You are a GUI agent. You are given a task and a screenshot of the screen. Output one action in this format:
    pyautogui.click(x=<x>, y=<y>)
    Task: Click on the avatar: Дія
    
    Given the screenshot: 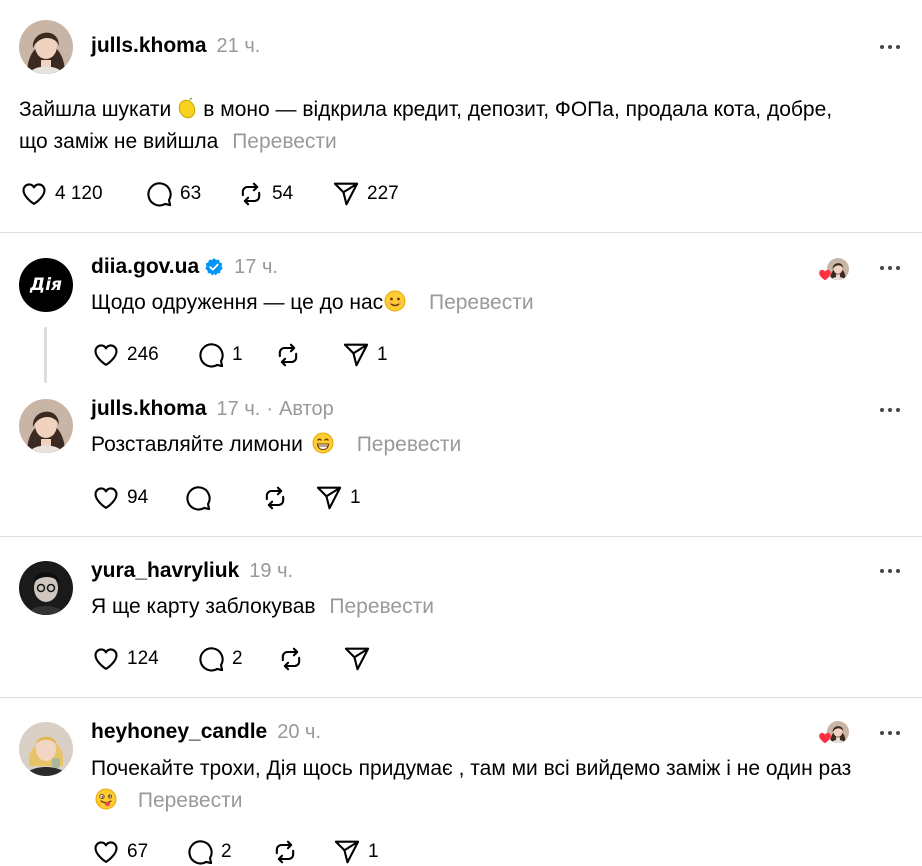 What is the action you would take?
    pyautogui.click(x=46, y=285)
    